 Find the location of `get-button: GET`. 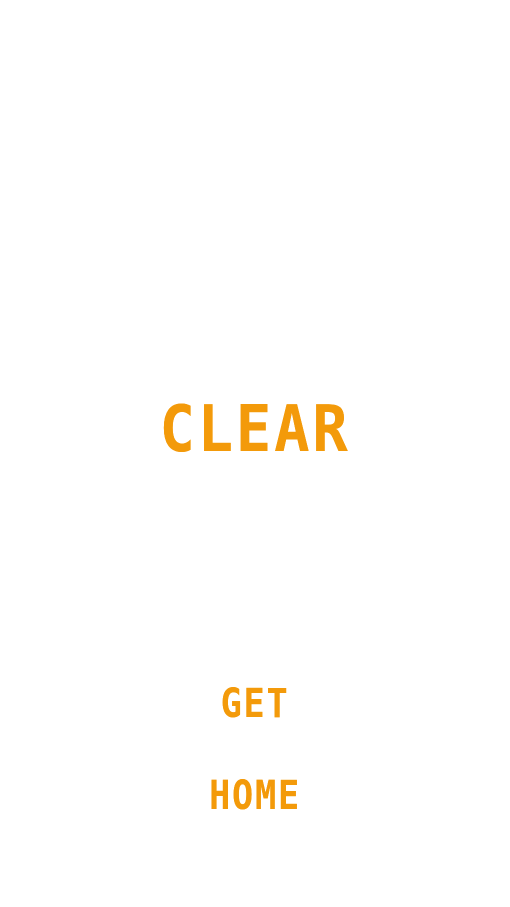

get-button: GET is located at coordinates (255, 704).